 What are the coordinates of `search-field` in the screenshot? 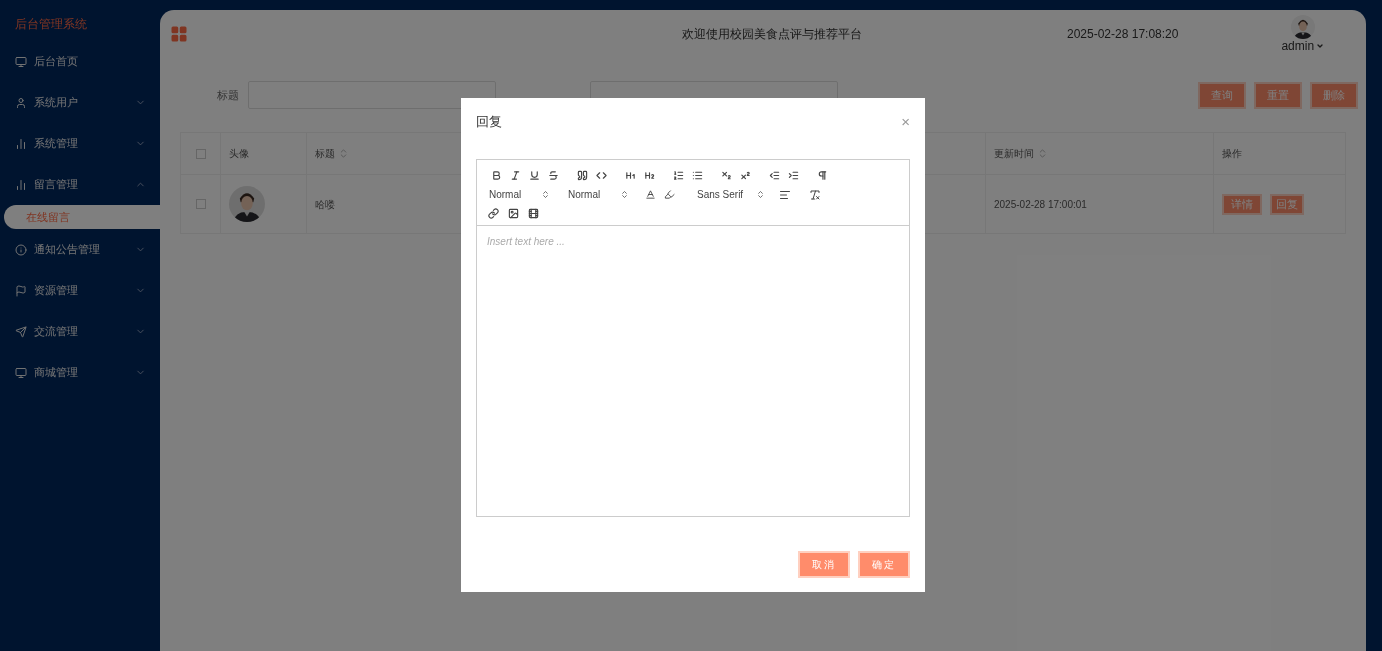 It's located at (372, 95).